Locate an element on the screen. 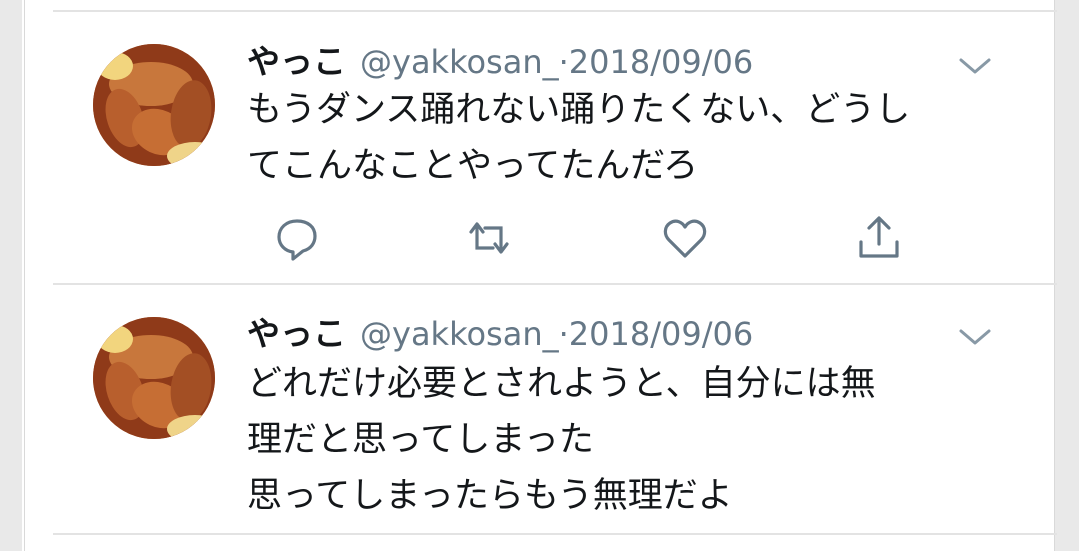 This screenshot has height=551, width=1079. share-icon is located at coordinates (879, 238).